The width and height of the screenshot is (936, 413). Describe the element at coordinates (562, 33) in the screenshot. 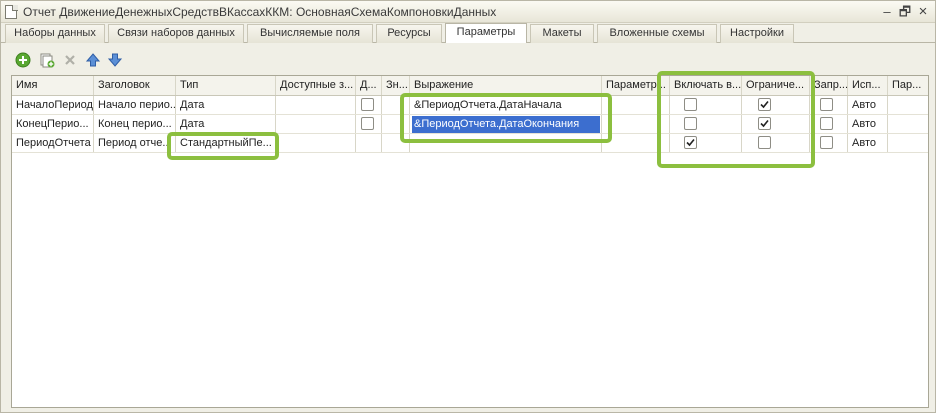

I see `tab-layouts: Макеты` at that location.